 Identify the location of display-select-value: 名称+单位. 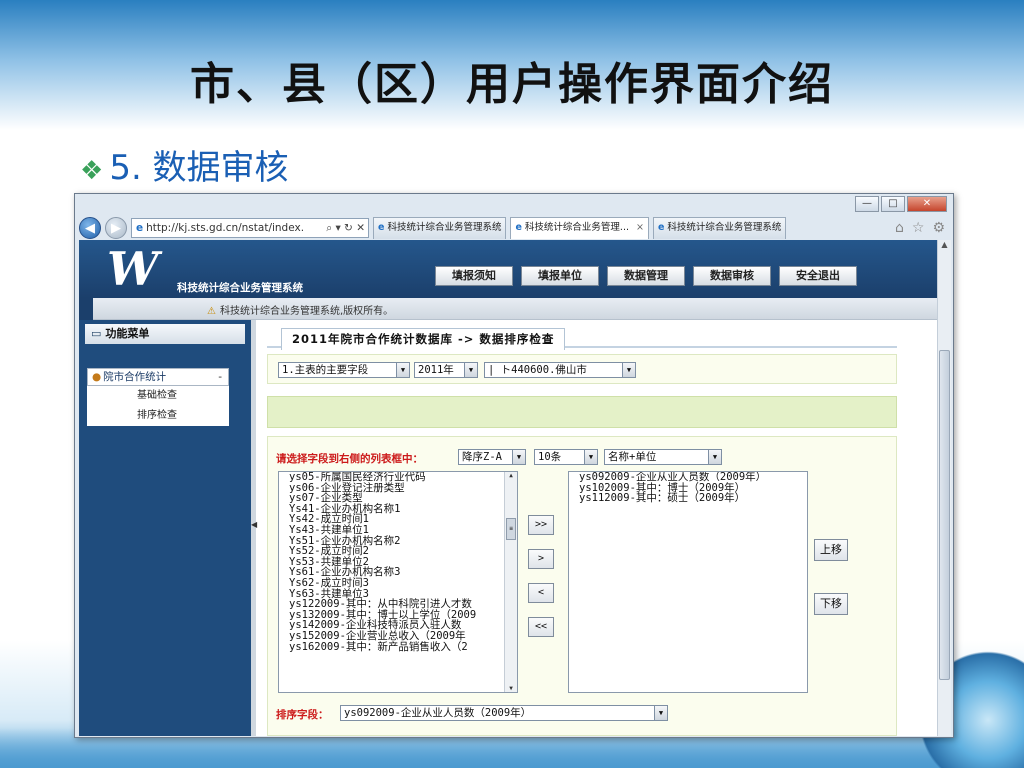
(632, 457).